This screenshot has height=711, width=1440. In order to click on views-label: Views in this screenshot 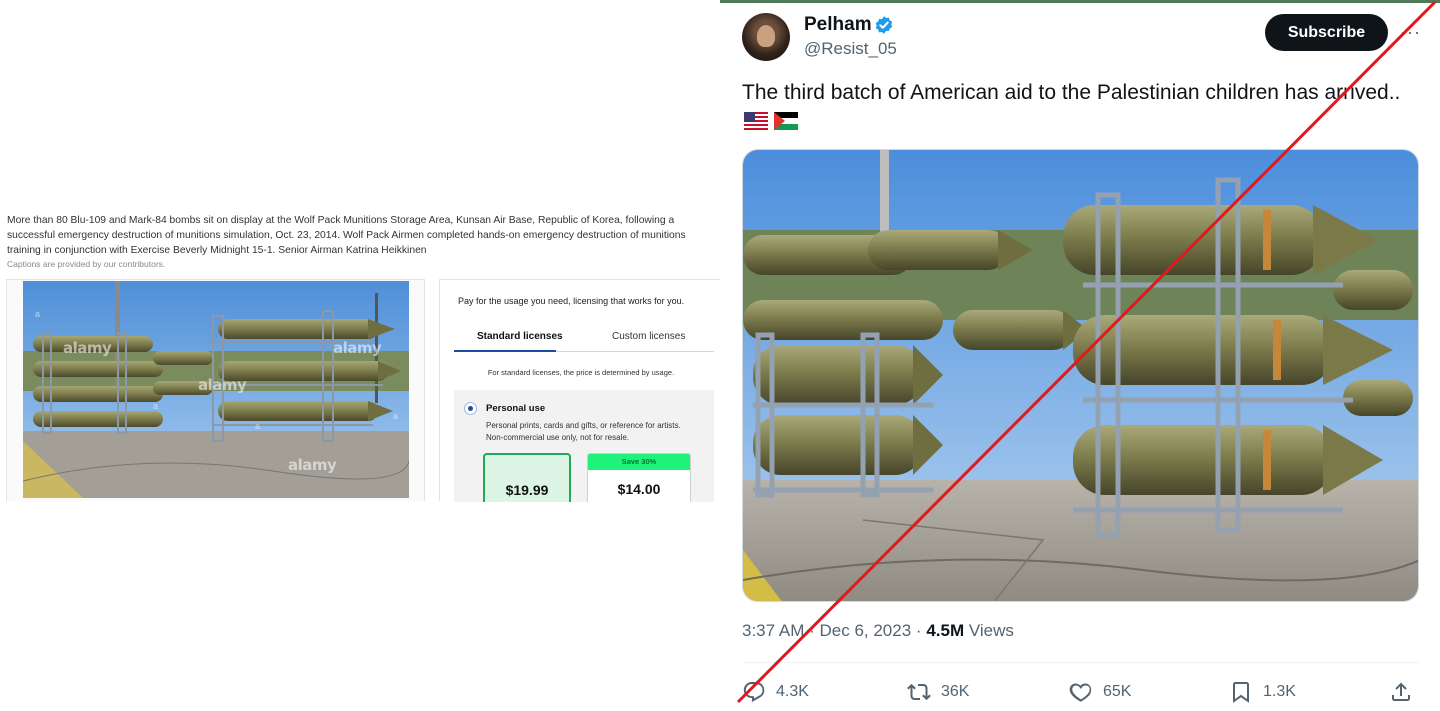, I will do `click(991, 630)`.